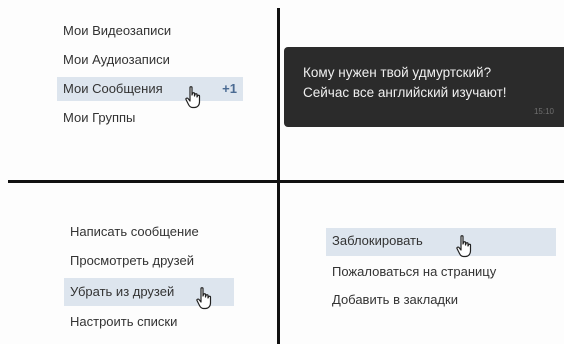 Image resolution: width=564 pixels, height=344 pixels. What do you see at coordinates (405, 92) in the screenshot?
I see `message-line-2: Сейчас все английский изучают!` at bounding box center [405, 92].